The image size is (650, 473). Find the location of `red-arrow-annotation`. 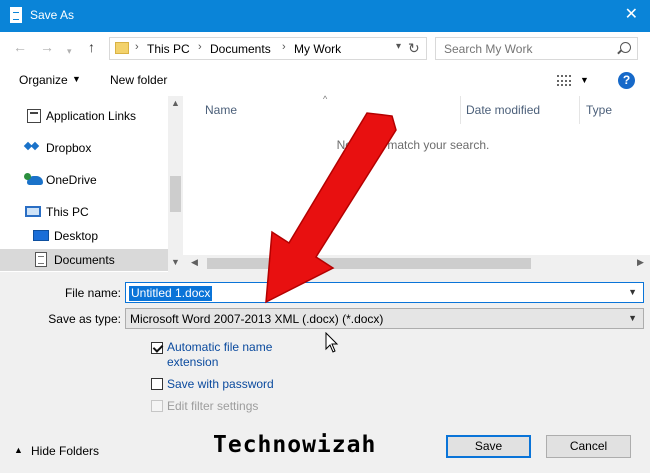

red-arrow-annotation is located at coordinates (331, 208).